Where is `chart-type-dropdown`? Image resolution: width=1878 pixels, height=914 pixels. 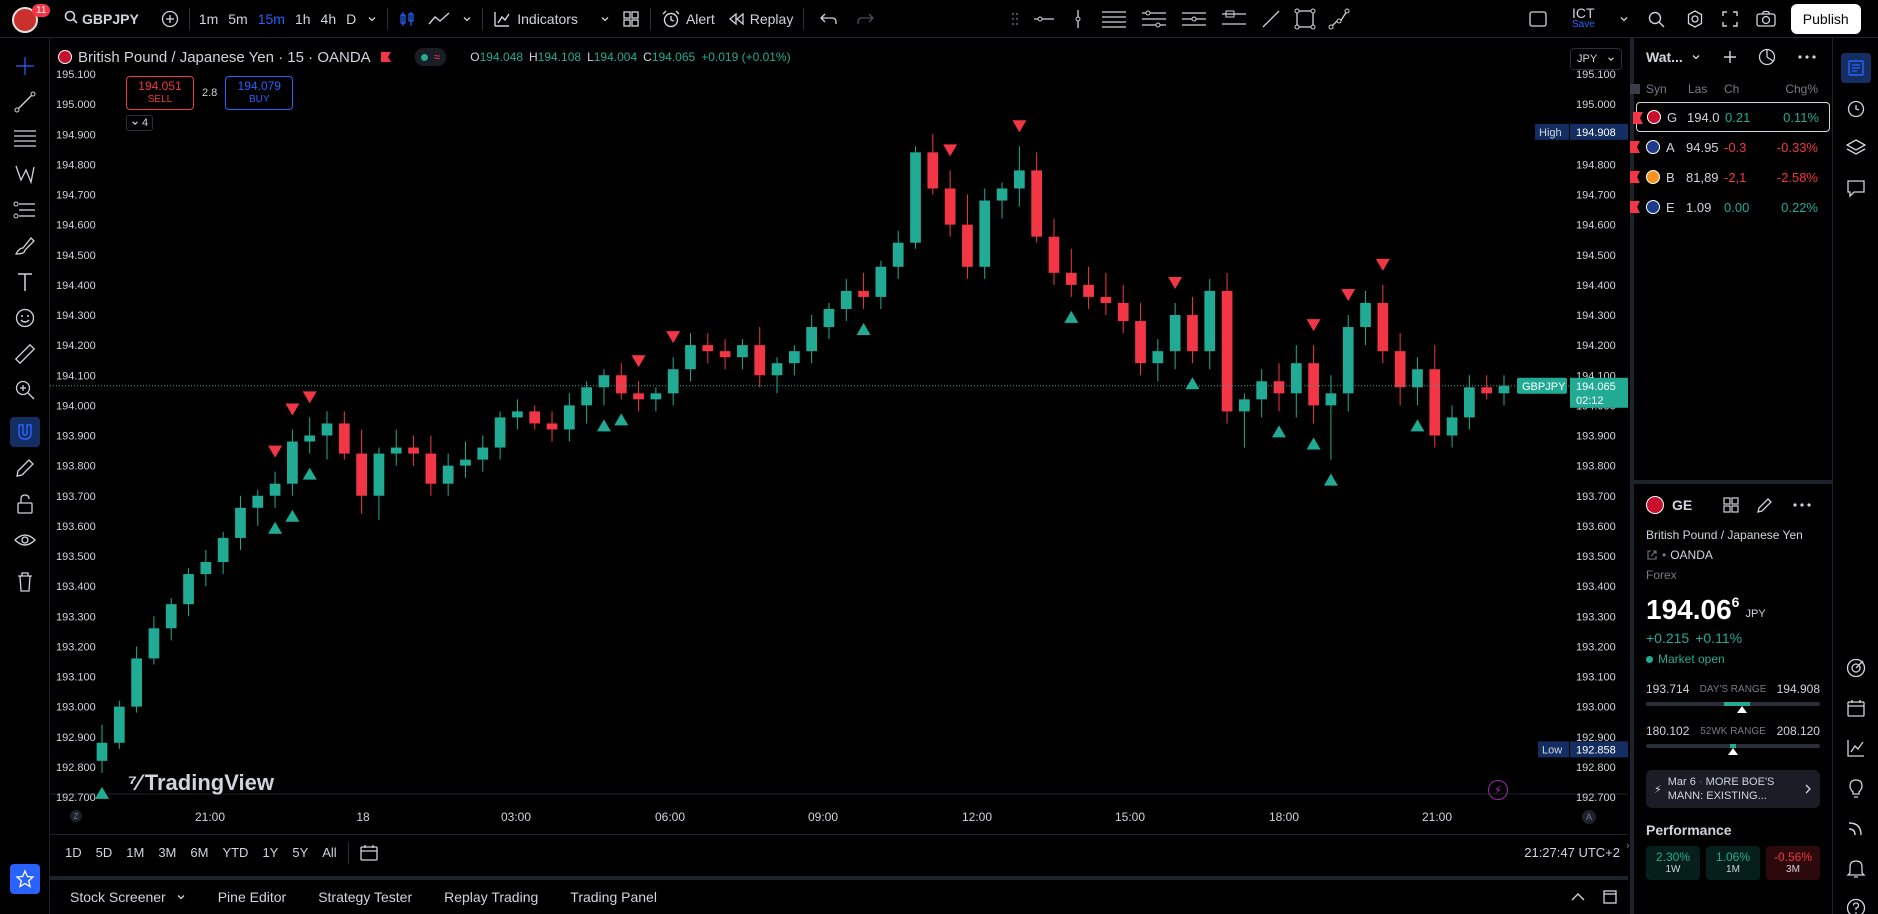 chart-type-dropdown is located at coordinates (467, 19).